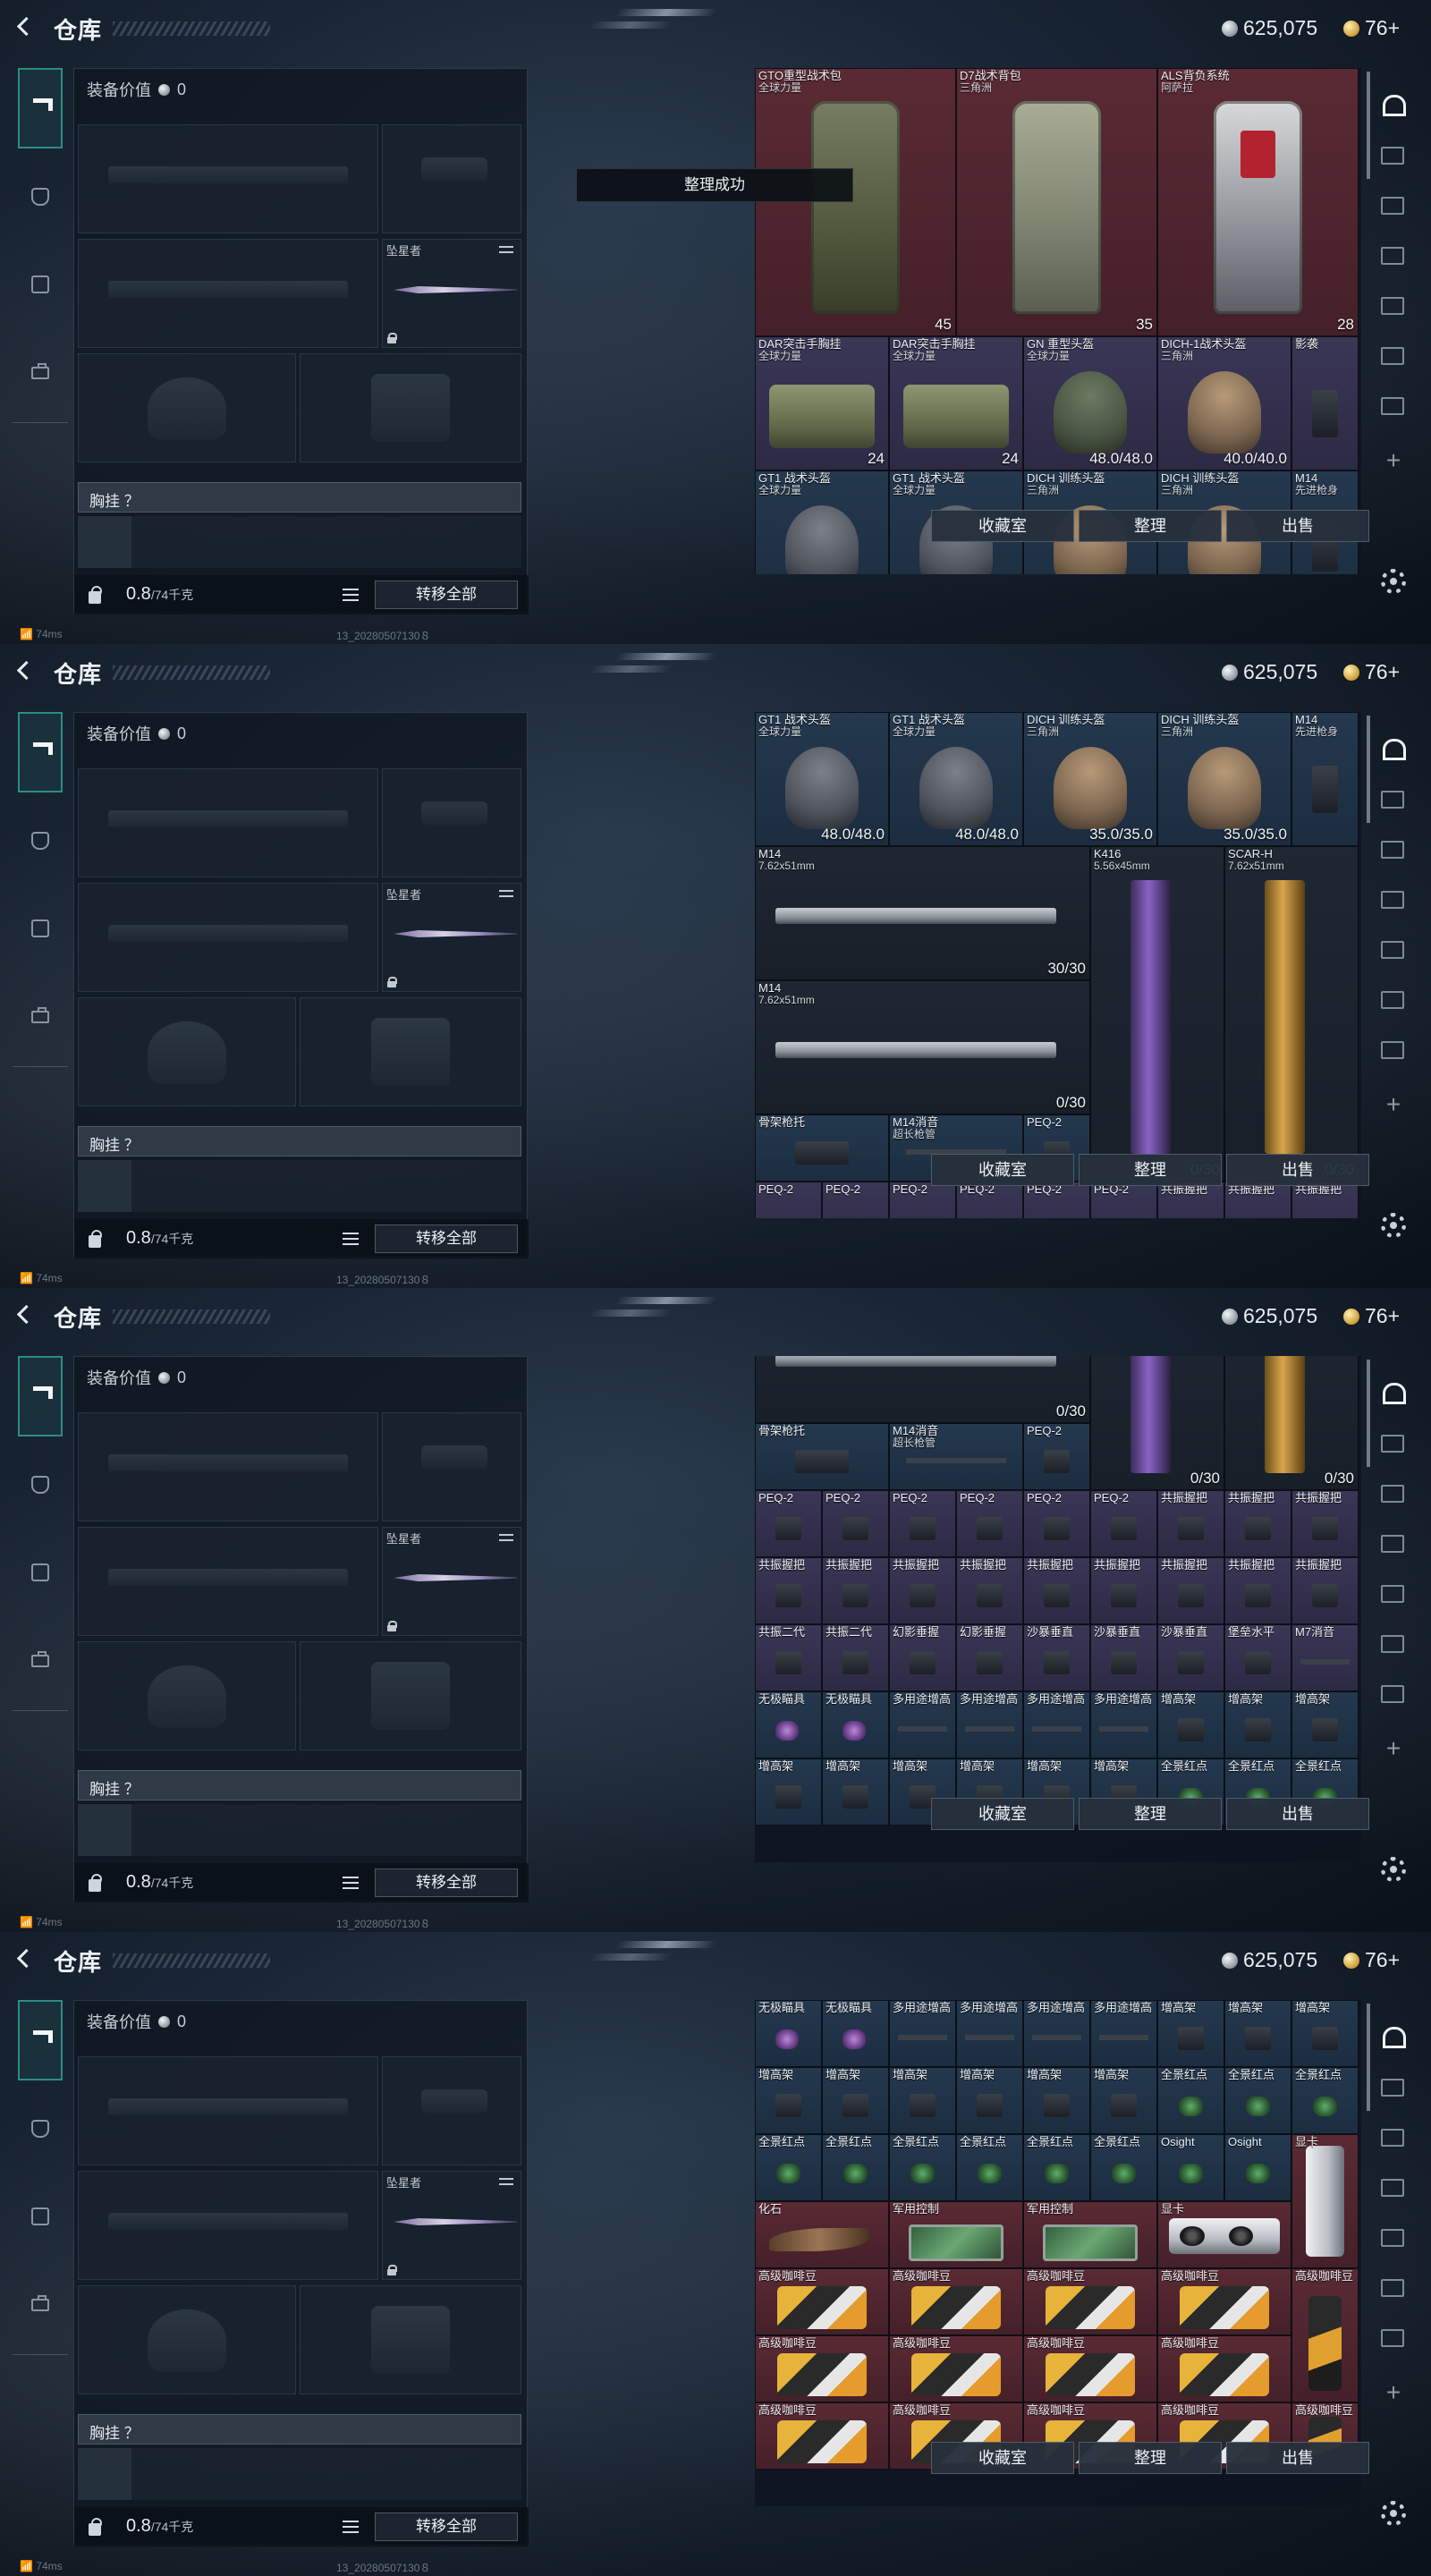  What do you see at coordinates (1292, 1423) in the screenshot?
I see `inventory-item: 0/30` at bounding box center [1292, 1423].